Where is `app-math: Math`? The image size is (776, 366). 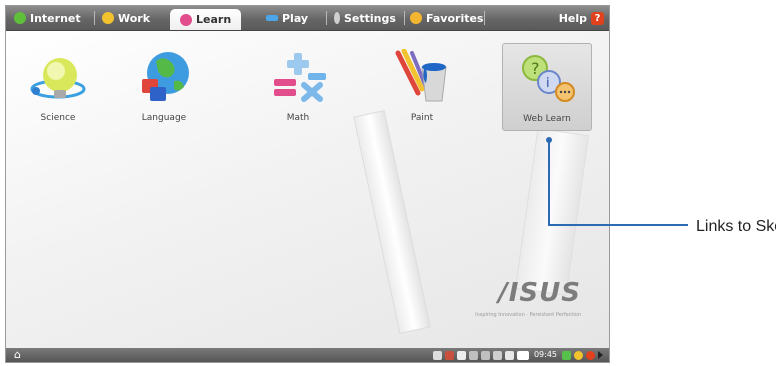 app-math: Math is located at coordinates (298, 86).